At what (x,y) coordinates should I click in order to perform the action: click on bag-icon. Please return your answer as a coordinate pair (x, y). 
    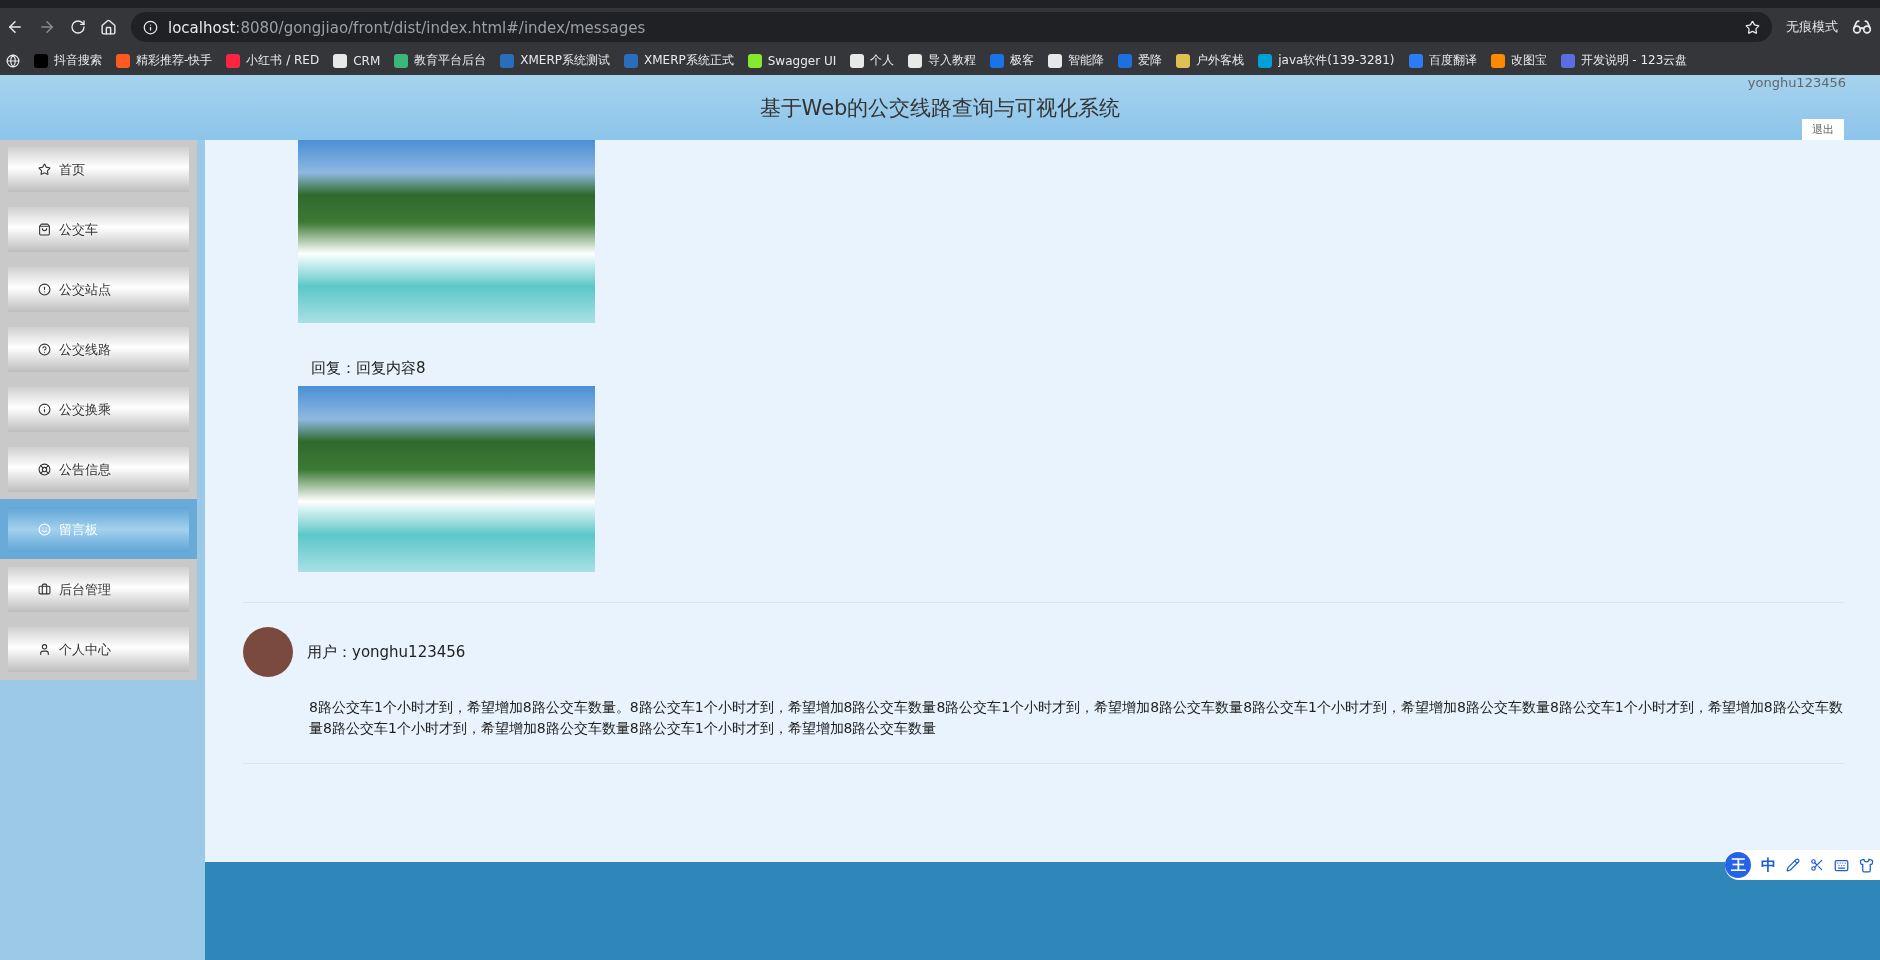
    Looking at the image, I should click on (44, 229).